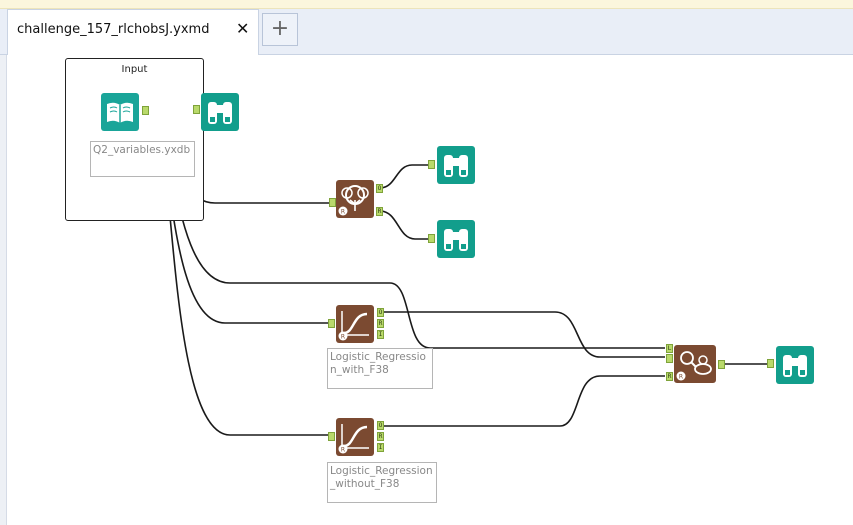 The image size is (853, 525). I want to click on input-data-tool, so click(120, 112).